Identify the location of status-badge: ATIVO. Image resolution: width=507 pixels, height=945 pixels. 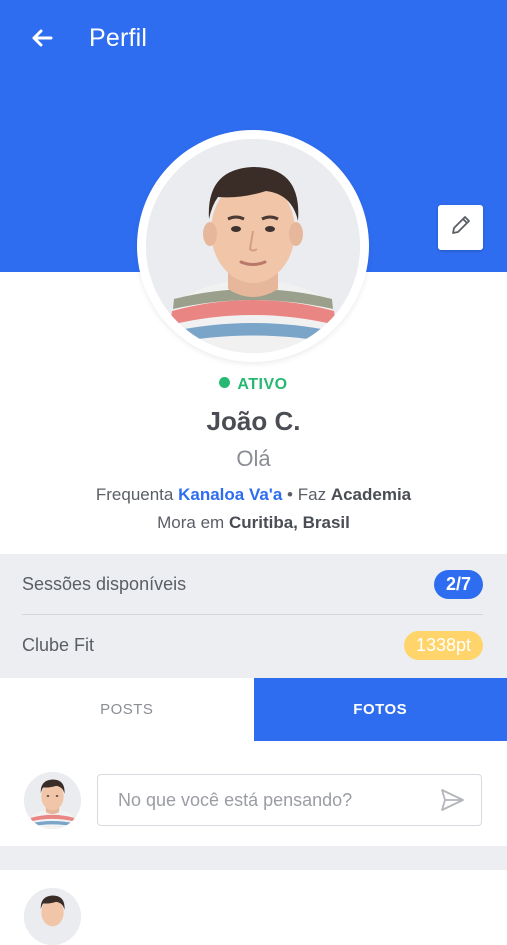
(253, 385).